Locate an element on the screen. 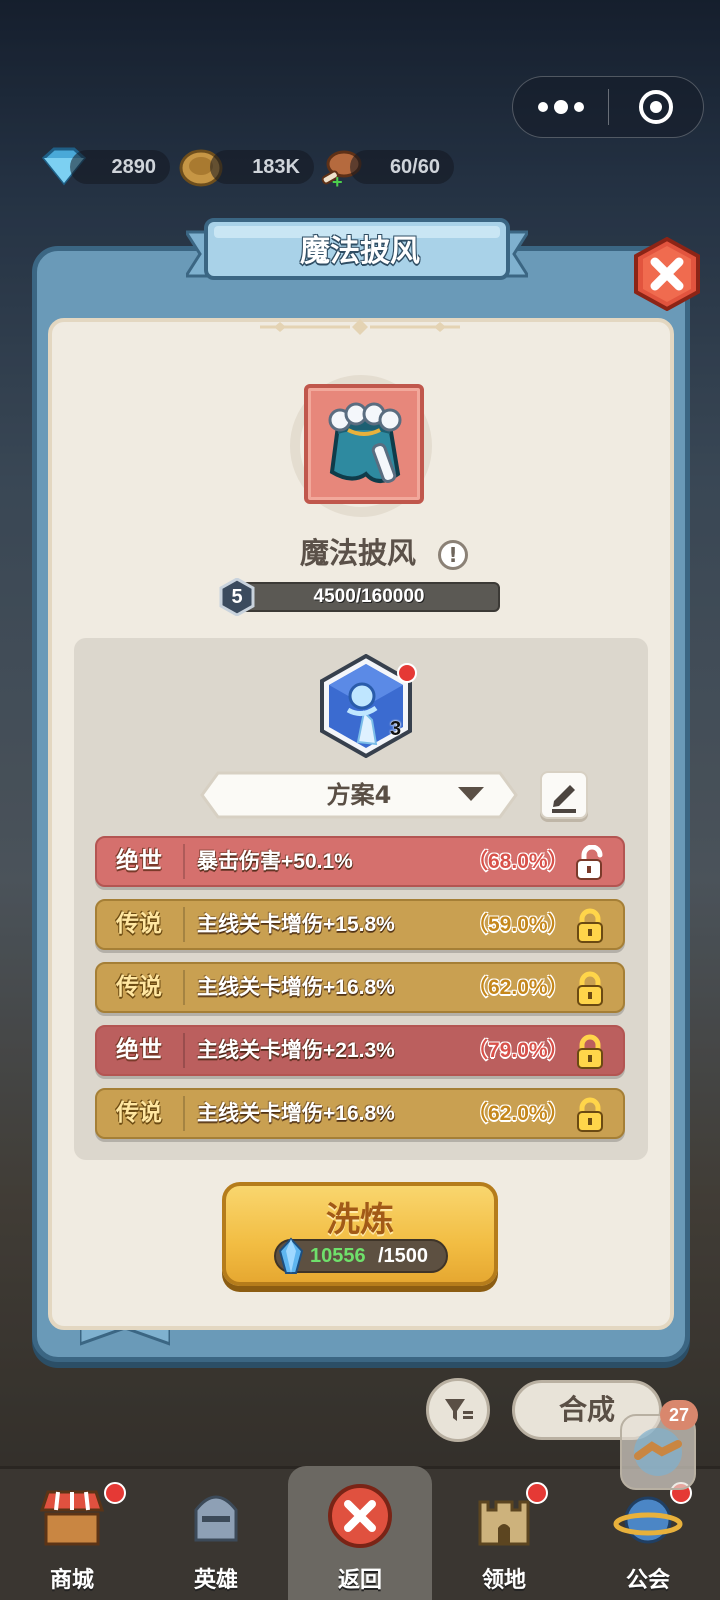  edit-scheme-button is located at coordinates (564, 795).